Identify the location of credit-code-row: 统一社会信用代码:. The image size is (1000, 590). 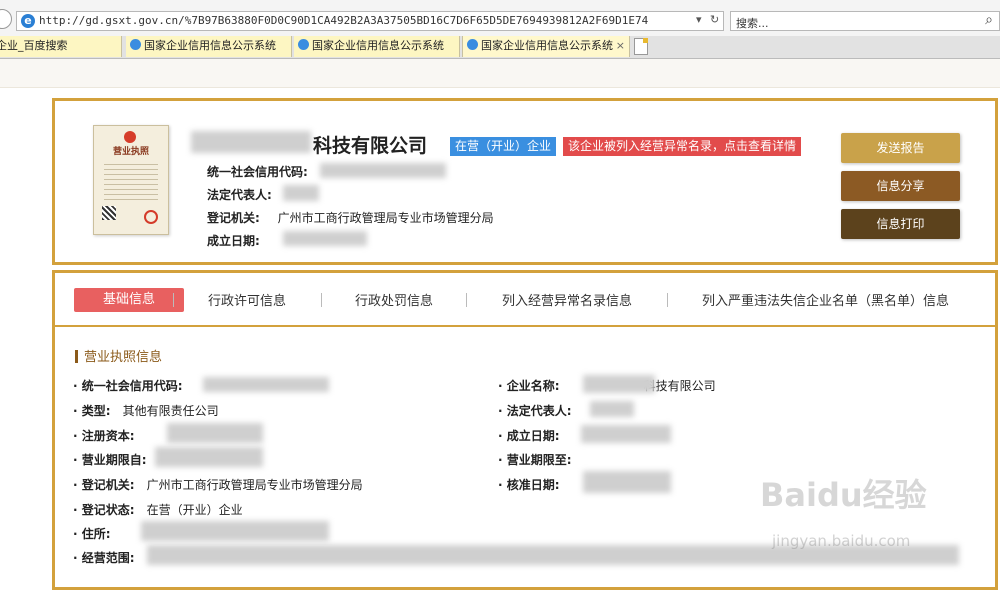
(257, 171).